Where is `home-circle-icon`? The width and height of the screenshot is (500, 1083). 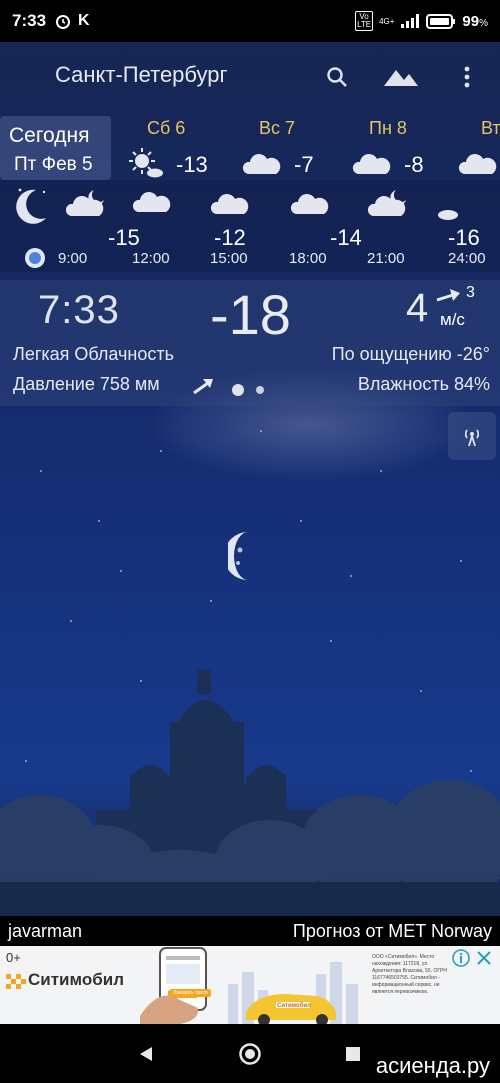
home-circle-icon is located at coordinates (250, 1054).